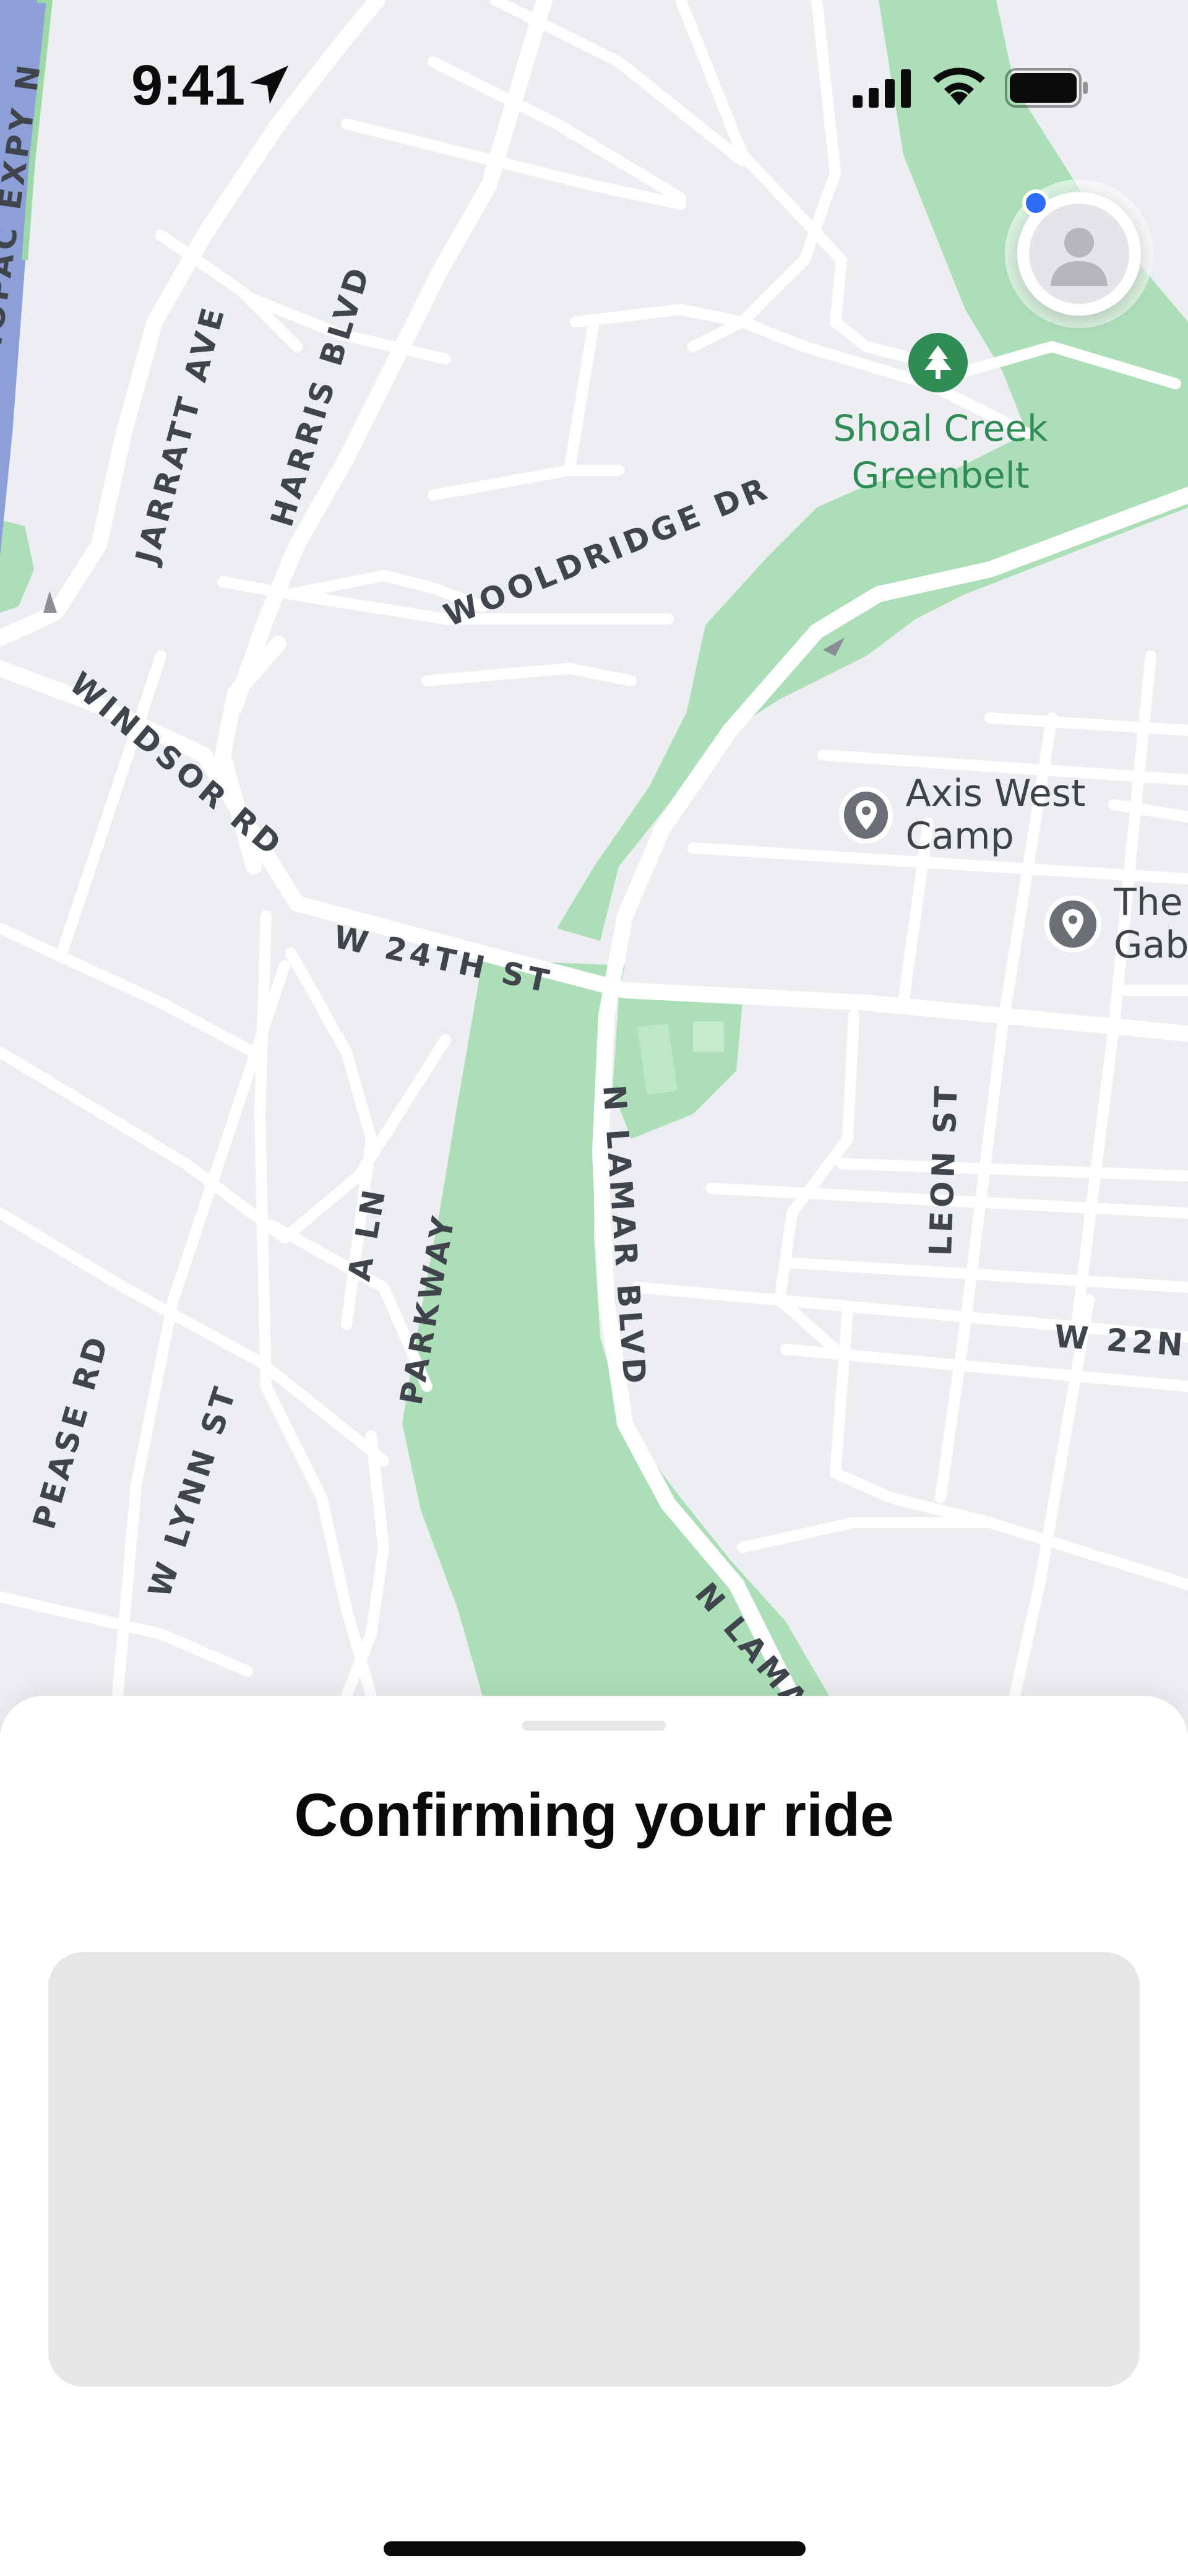 This screenshot has width=1188, height=2576. I want to click on poi-the-gab: The Gab, so click(1116, 924).